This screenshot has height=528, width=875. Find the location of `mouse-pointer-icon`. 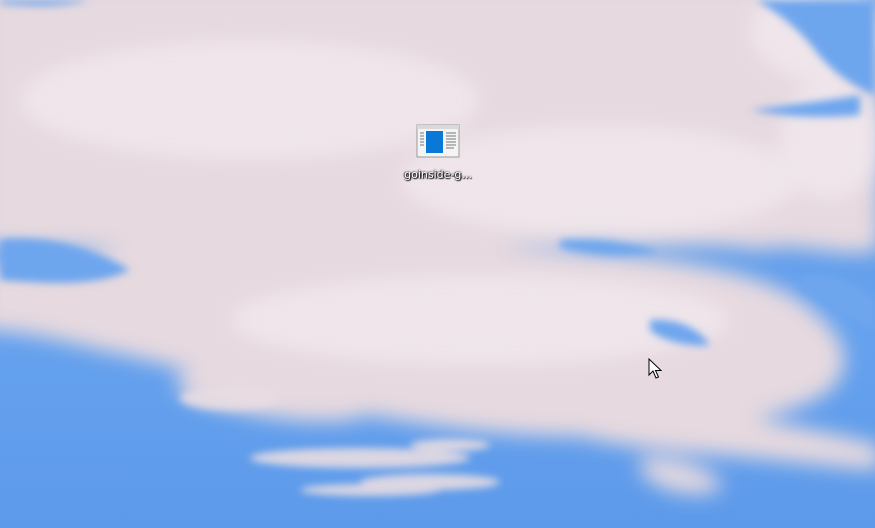

mouse-pointer-icon is located at coordinates (655, 368).